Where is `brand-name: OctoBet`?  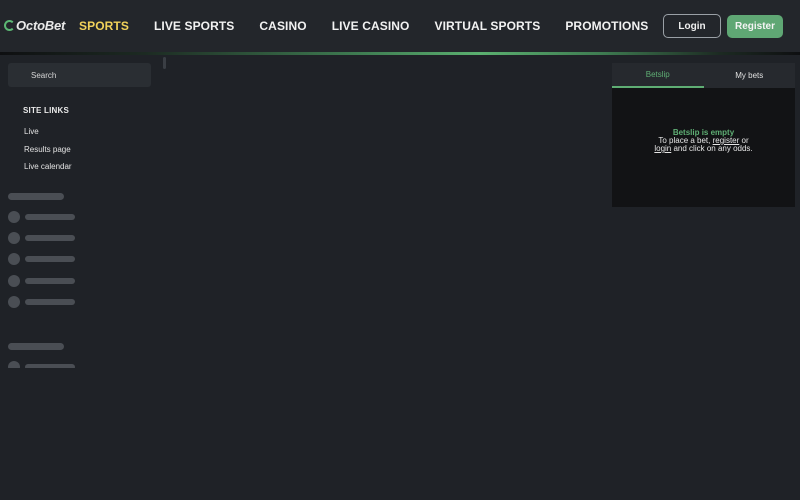 brand-name: OctoBet is located at coordinates (41, 25).